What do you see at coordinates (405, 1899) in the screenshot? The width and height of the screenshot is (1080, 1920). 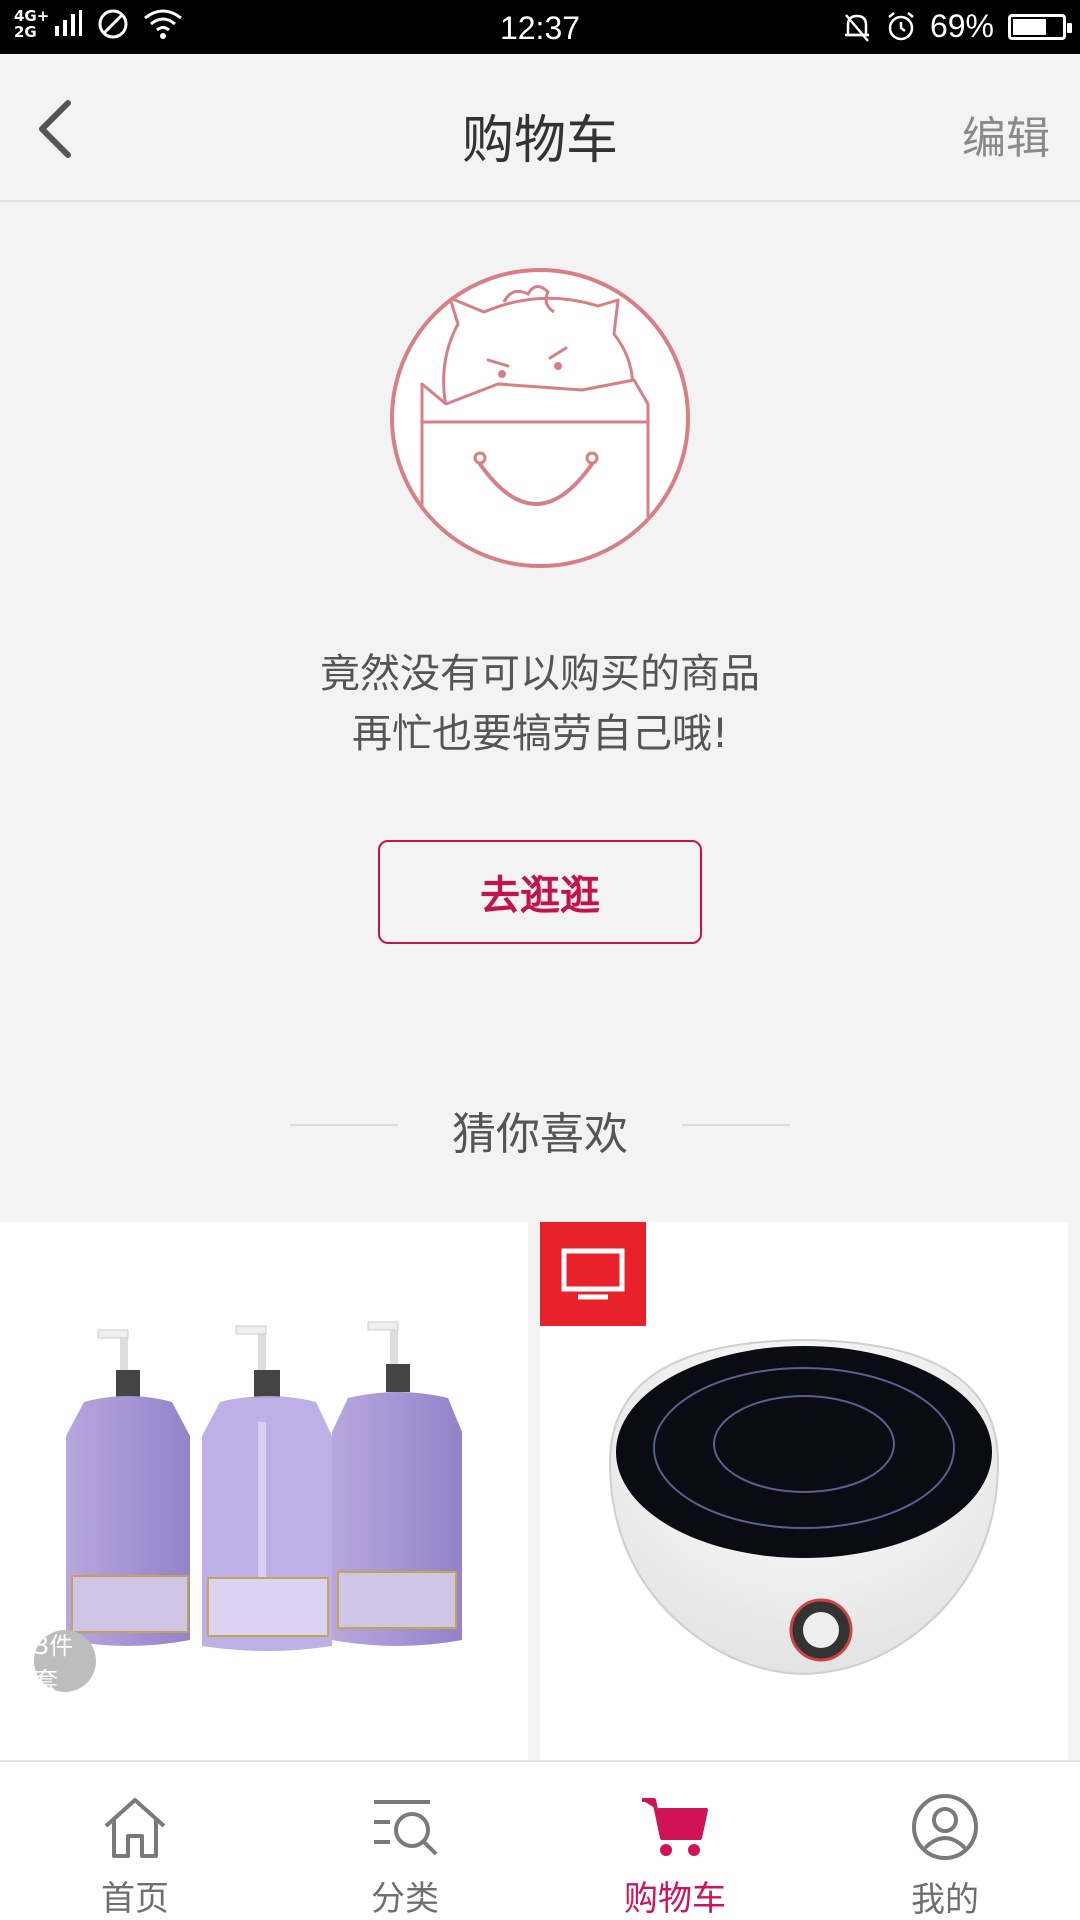 I see `nav-label-category: 分类` at bounding box center [405, 1899].